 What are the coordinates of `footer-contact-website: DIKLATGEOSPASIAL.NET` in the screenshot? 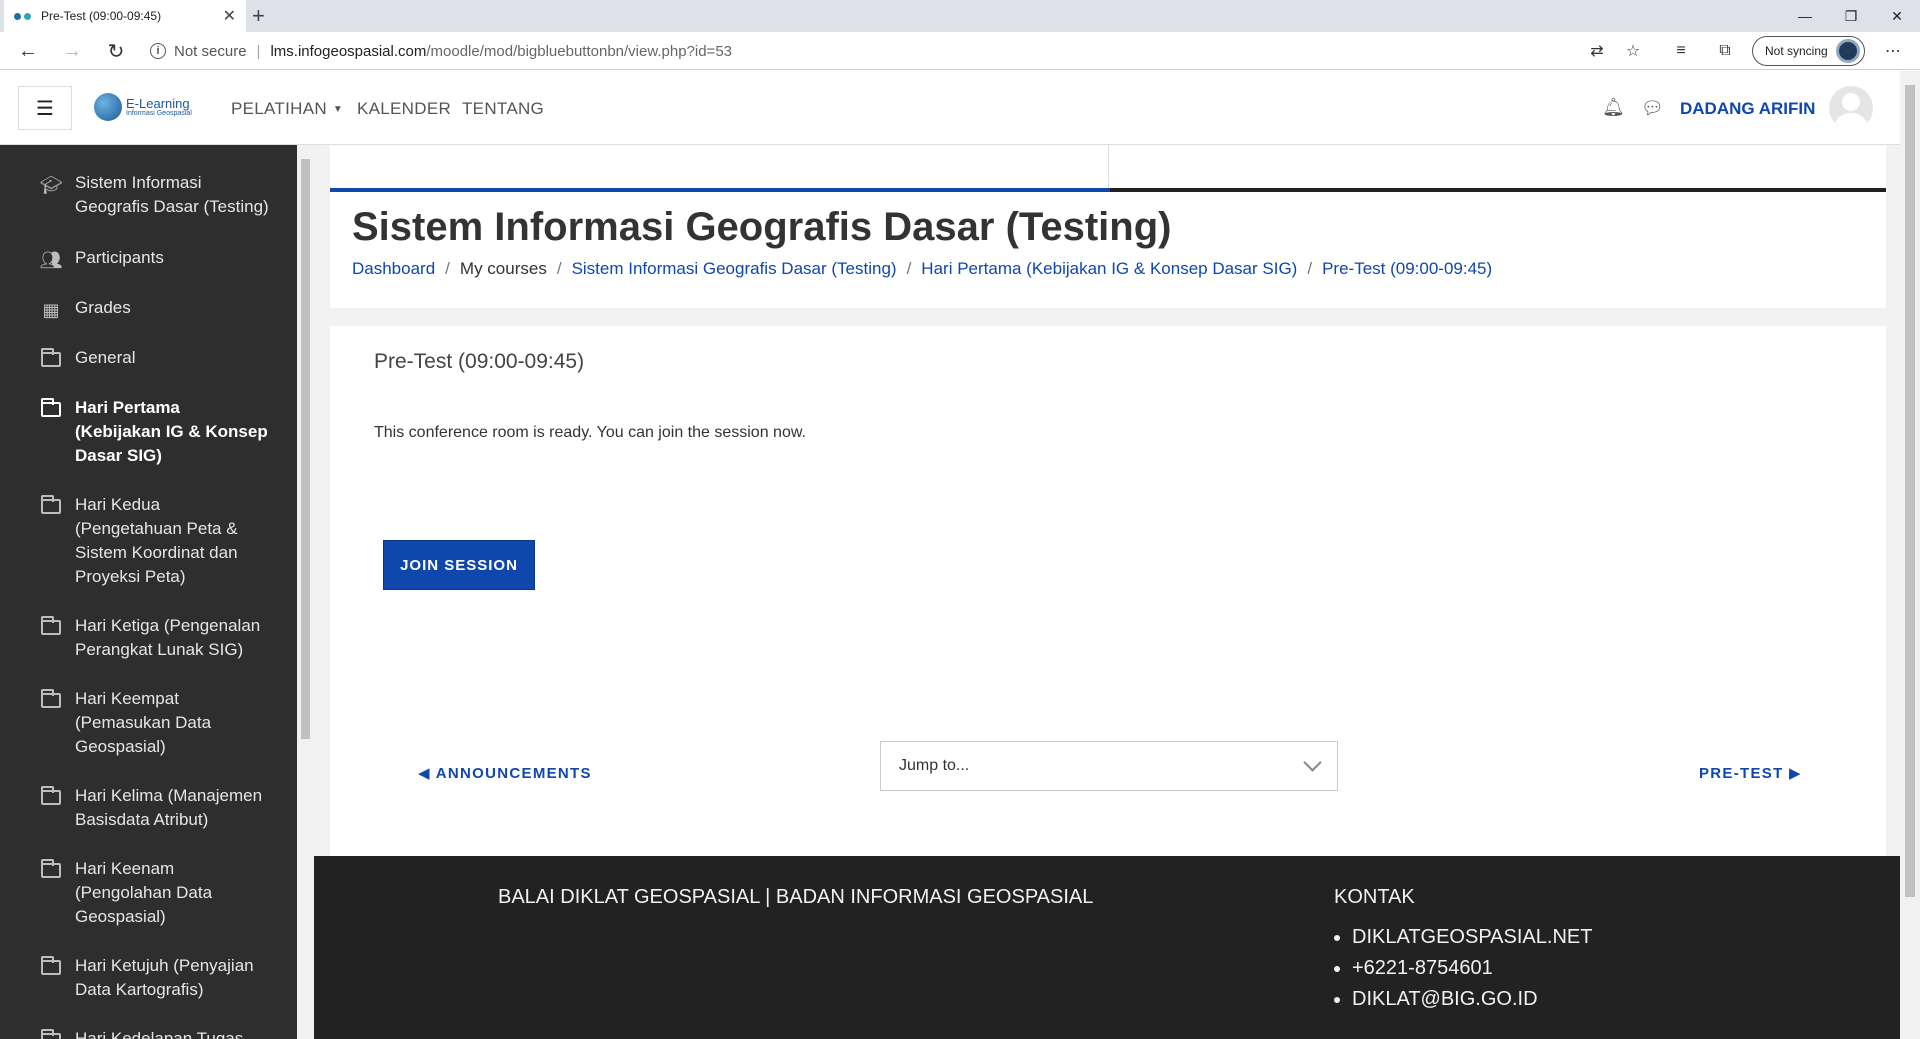 It's located at (1463, 937).